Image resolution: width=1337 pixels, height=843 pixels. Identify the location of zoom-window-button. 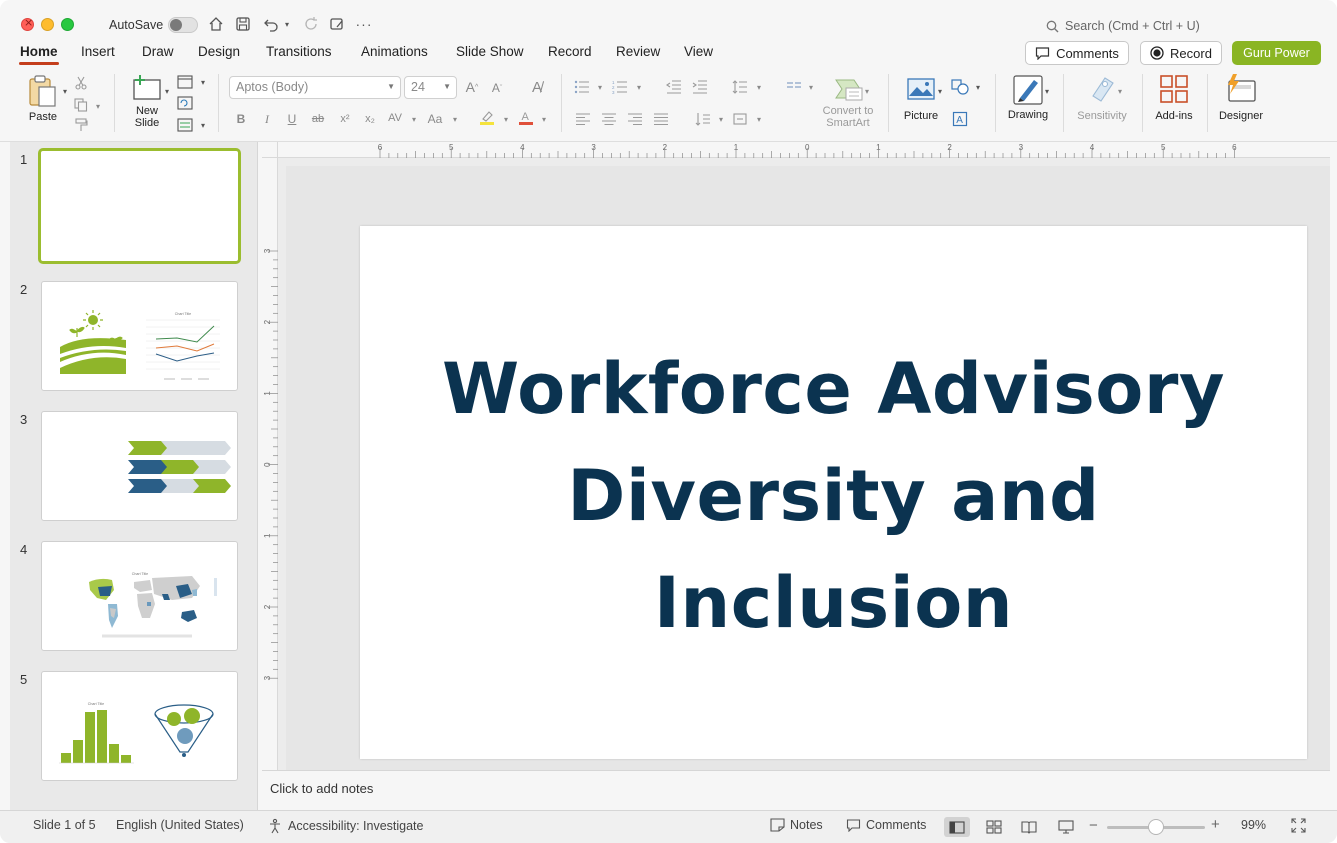
(67, 24).